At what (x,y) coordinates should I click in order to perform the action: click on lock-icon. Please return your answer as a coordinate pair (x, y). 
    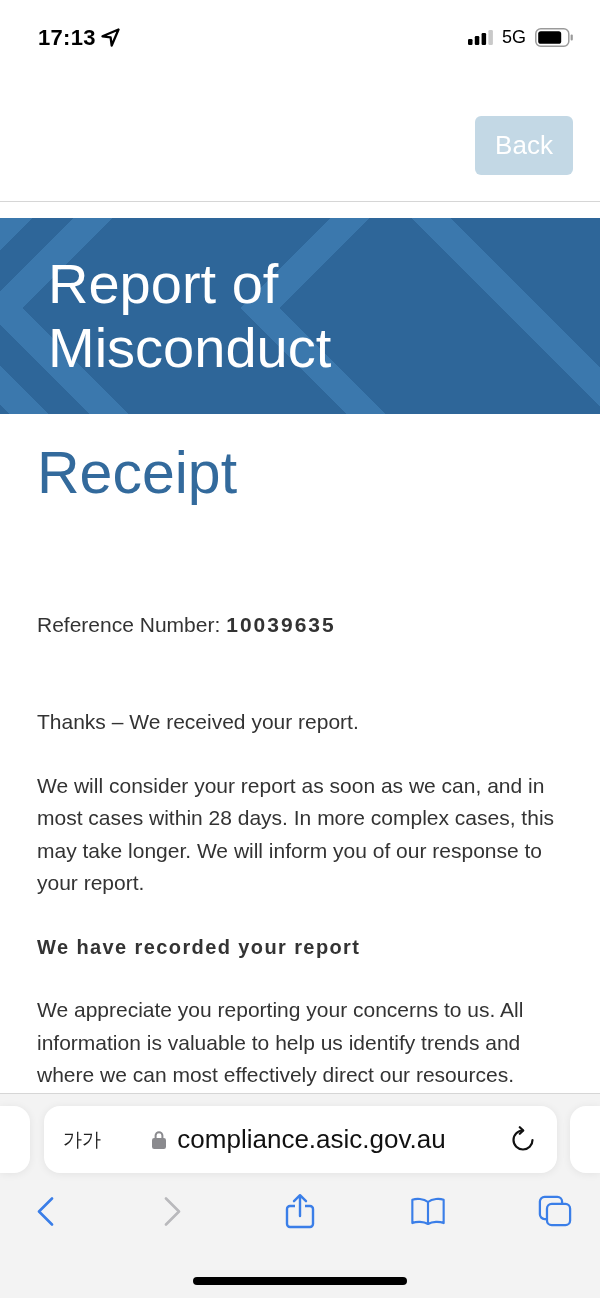
    Looking at the image, I should click on (159, 1139).